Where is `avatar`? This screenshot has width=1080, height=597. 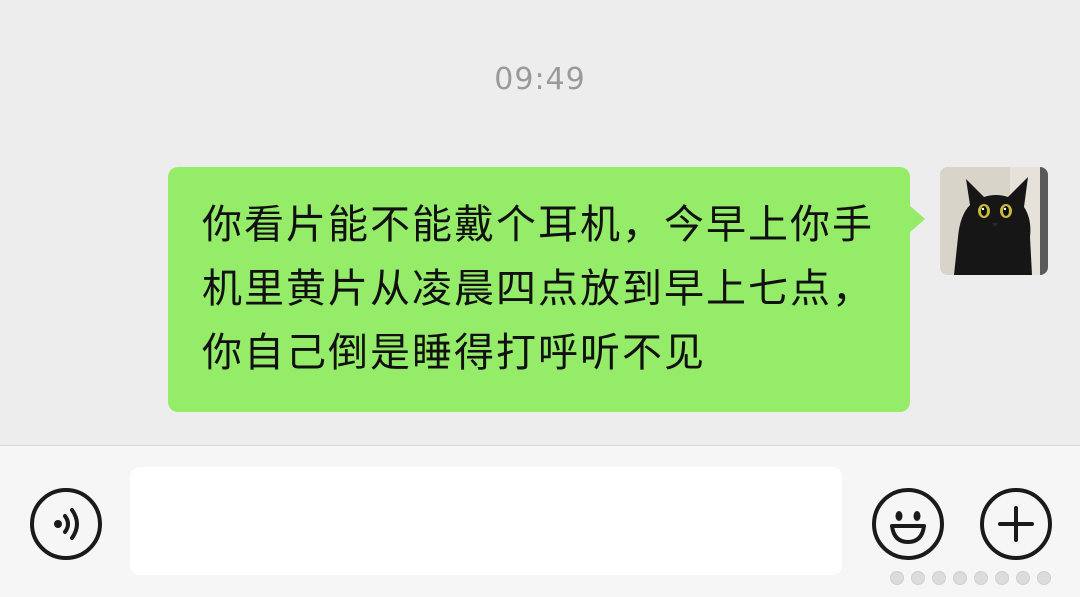
avatar is located at coordinates (994, 221).